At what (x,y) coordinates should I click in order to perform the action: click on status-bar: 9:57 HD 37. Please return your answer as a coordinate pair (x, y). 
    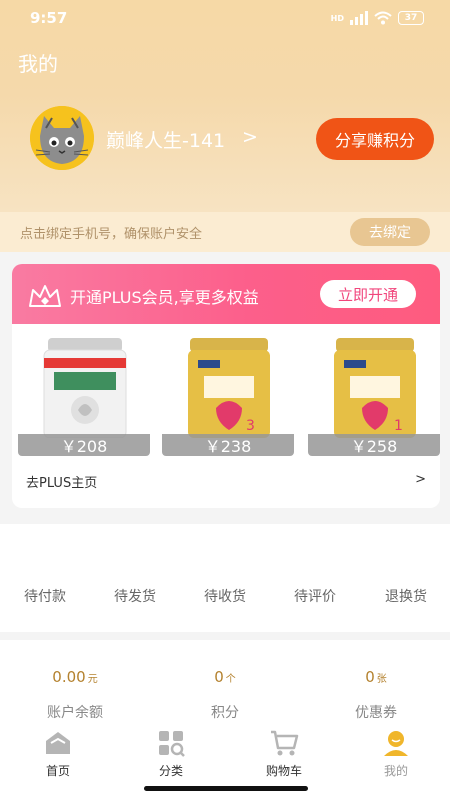
    Looking at the image, I should click on (225, 18).